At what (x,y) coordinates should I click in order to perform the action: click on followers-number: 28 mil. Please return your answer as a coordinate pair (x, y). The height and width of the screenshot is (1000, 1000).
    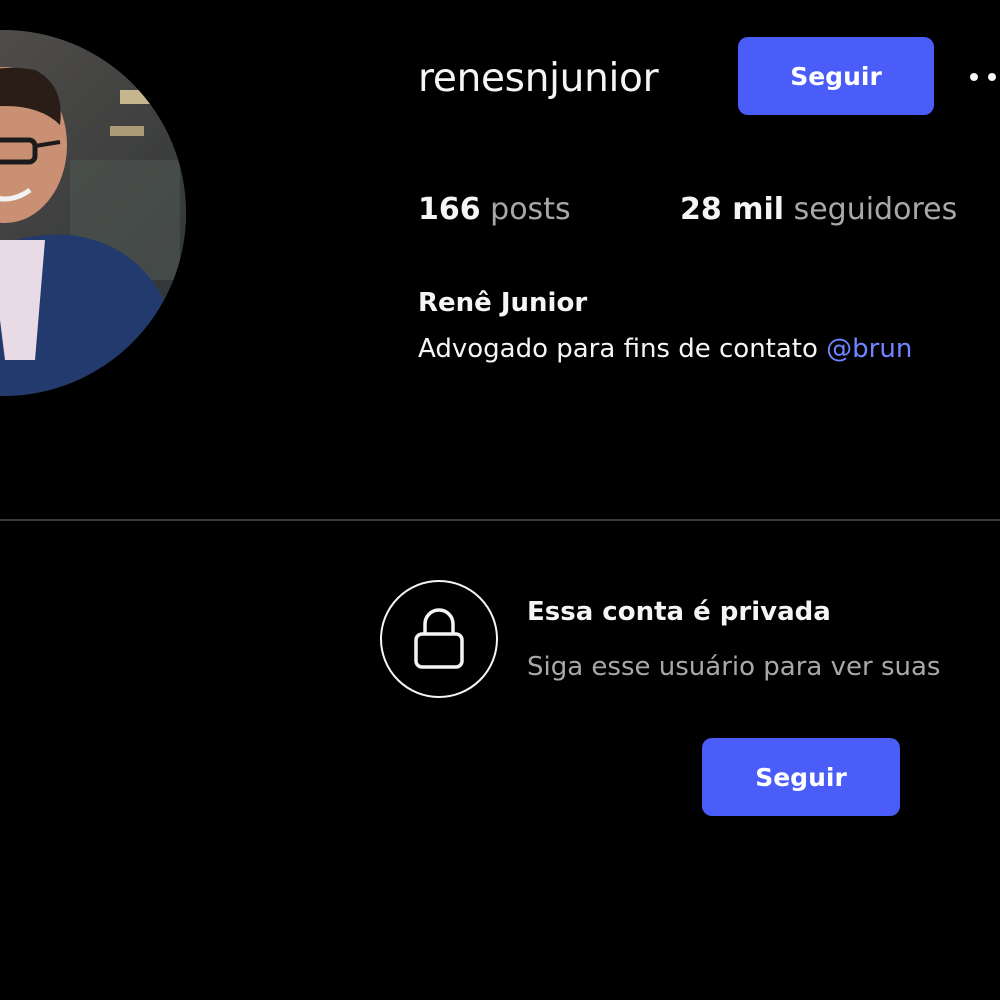
    Looking at the image, I should click on (732, 209).